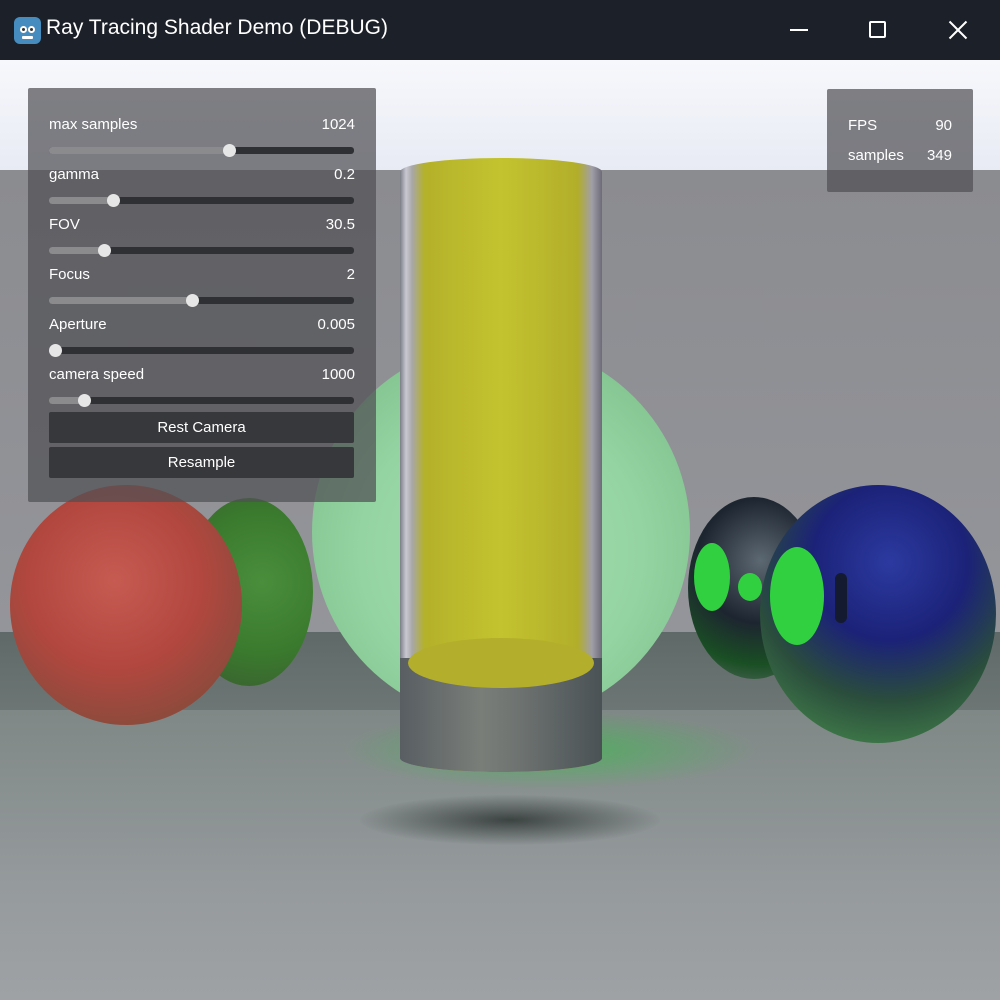 This screenshot has width=1000, height=1000. Describe the element at coordinates (64, 224) in the screenshot. I see `slider-label: FOV` at that location.